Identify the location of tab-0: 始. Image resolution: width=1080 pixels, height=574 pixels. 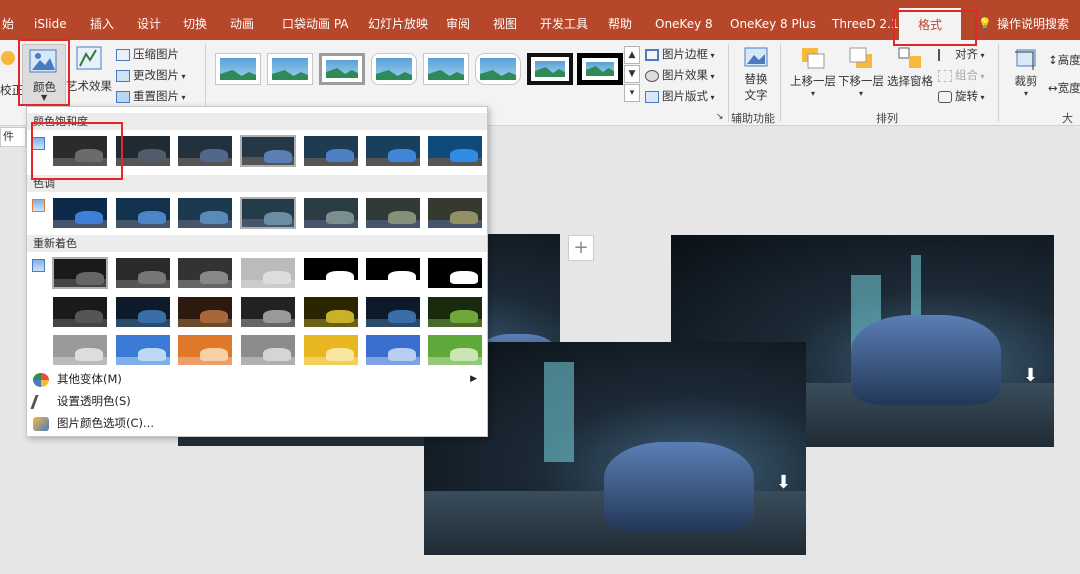
(8, 24).